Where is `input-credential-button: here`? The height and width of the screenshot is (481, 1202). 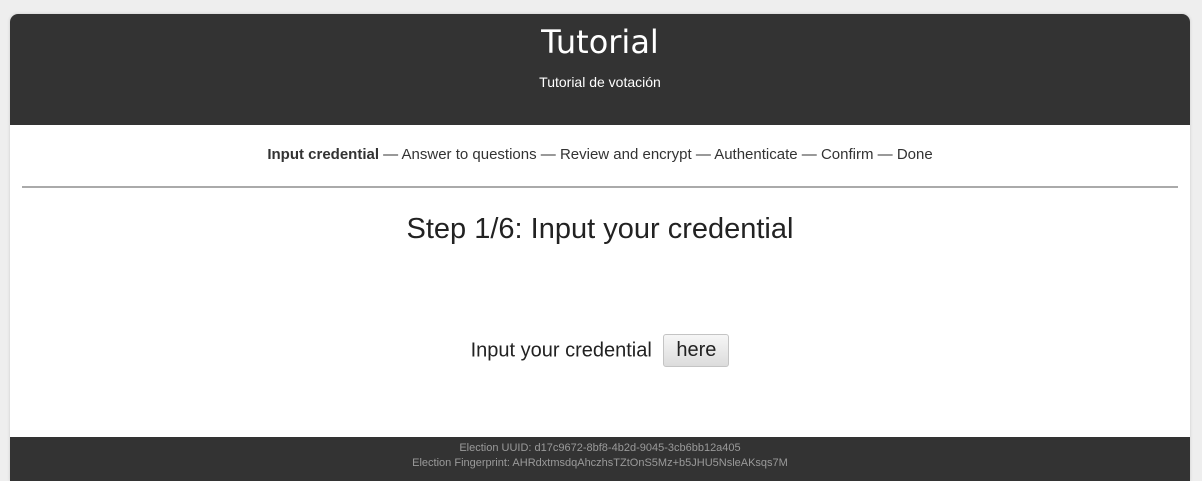
input-credential-button: here is located at coordinates (696, 351).